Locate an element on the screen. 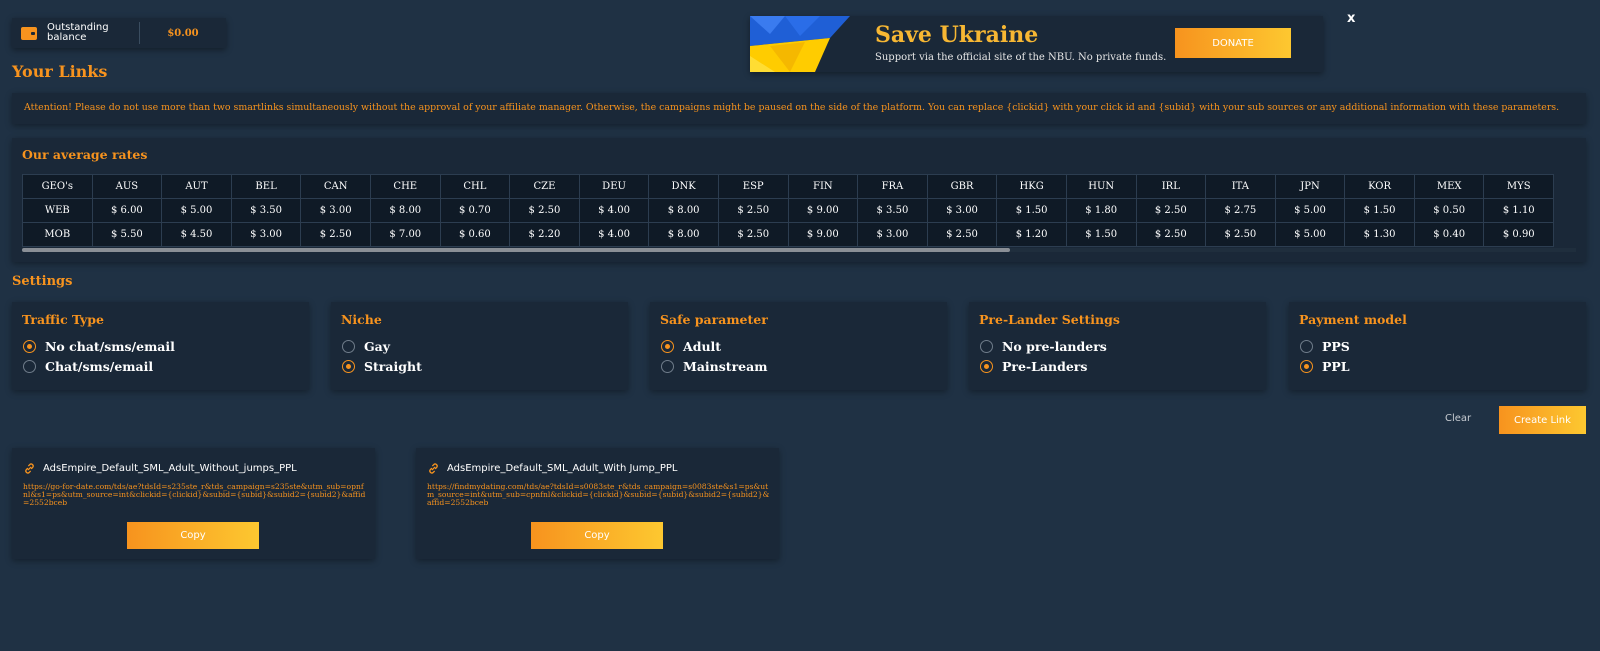 Image resolution: width=1600 pixels, height=651 pixels. balance-amount: $0.00 is located at coordinates (183, 33).